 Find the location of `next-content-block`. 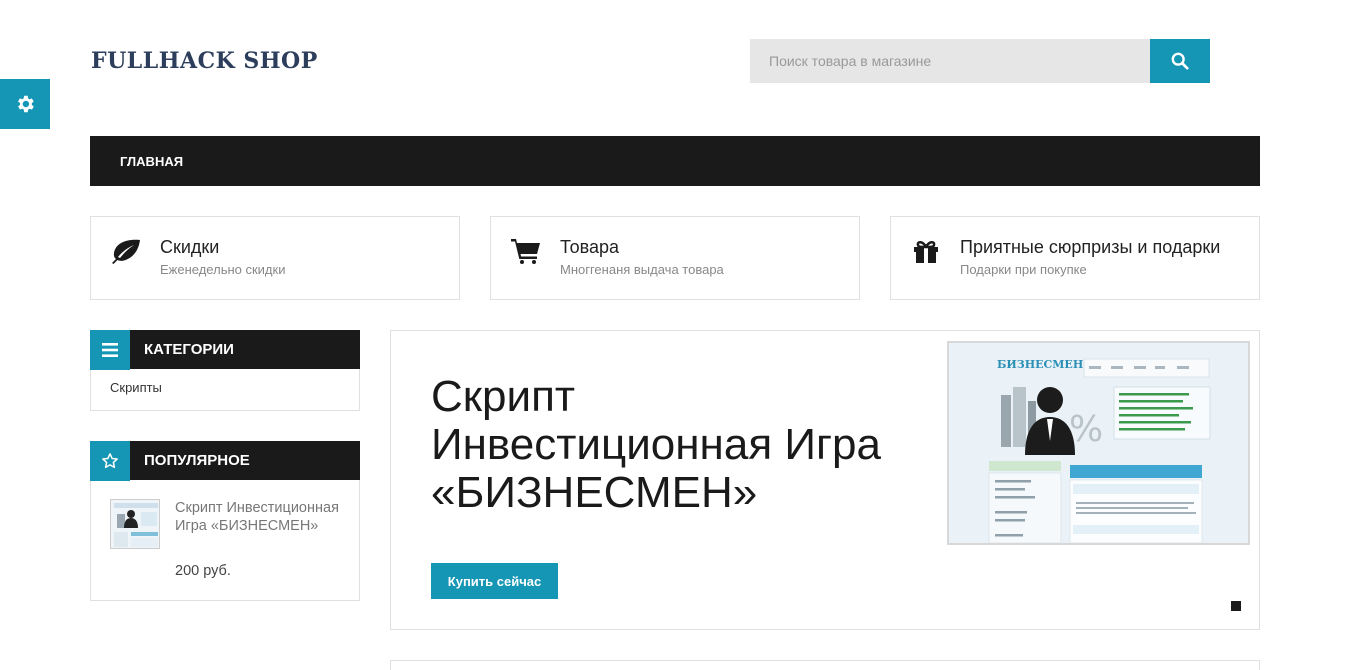

next-content-block is located at coordinates (825, 665).